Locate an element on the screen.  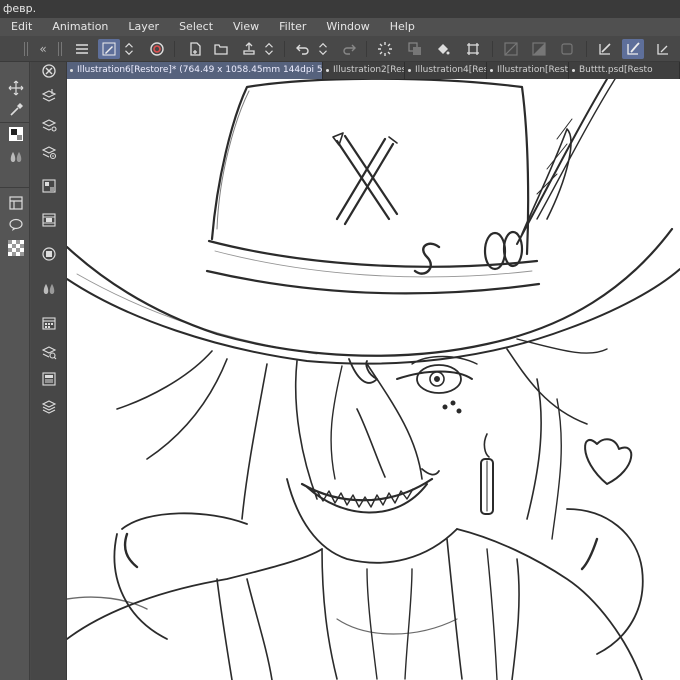
move-icon is located at coordinates (16, 88).